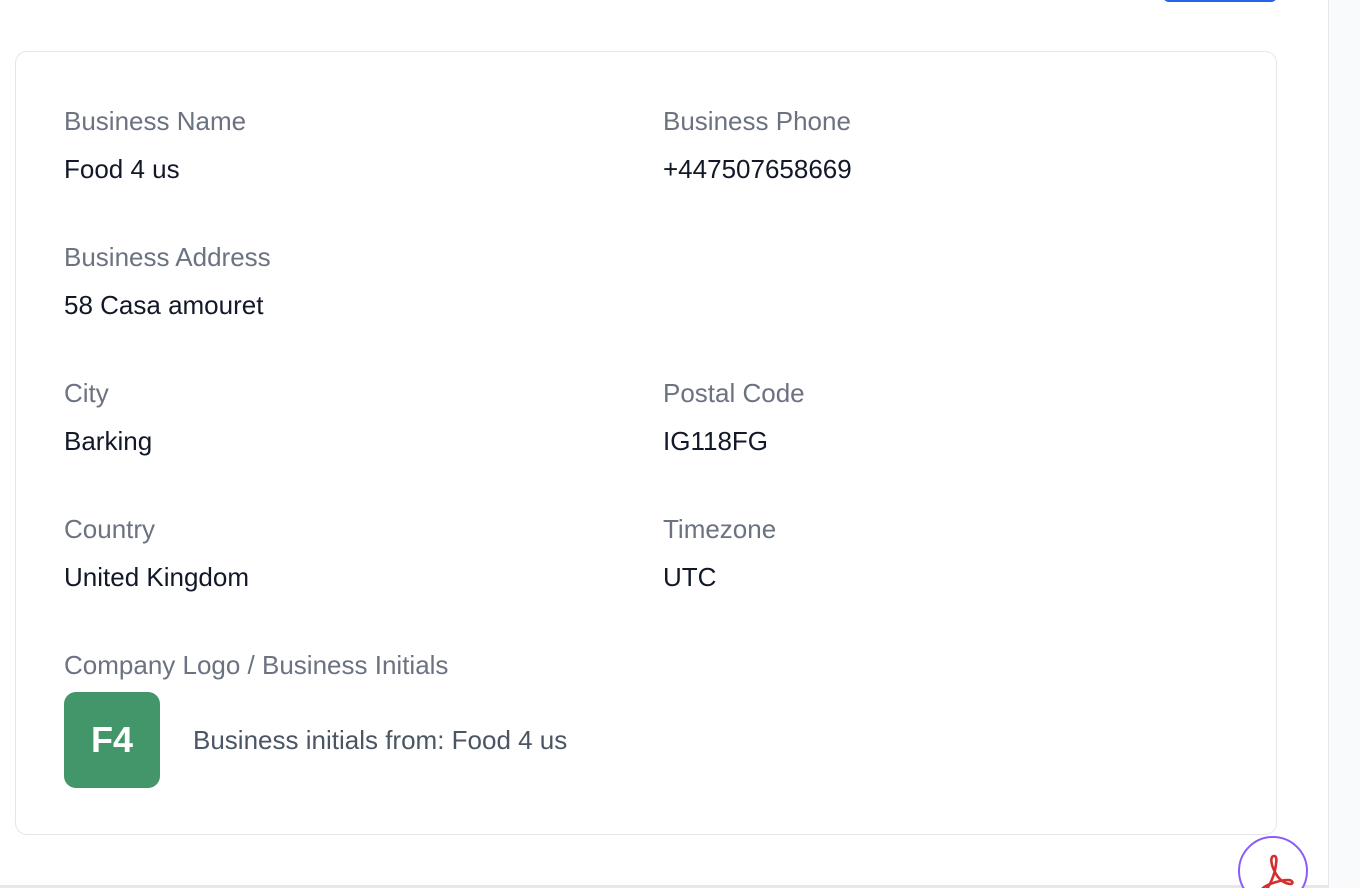  What do you see at coordinates (164, 305) in the screenshot?
I see `business-address-value: 58 Casa amouret` at bounding box center [164, 305].